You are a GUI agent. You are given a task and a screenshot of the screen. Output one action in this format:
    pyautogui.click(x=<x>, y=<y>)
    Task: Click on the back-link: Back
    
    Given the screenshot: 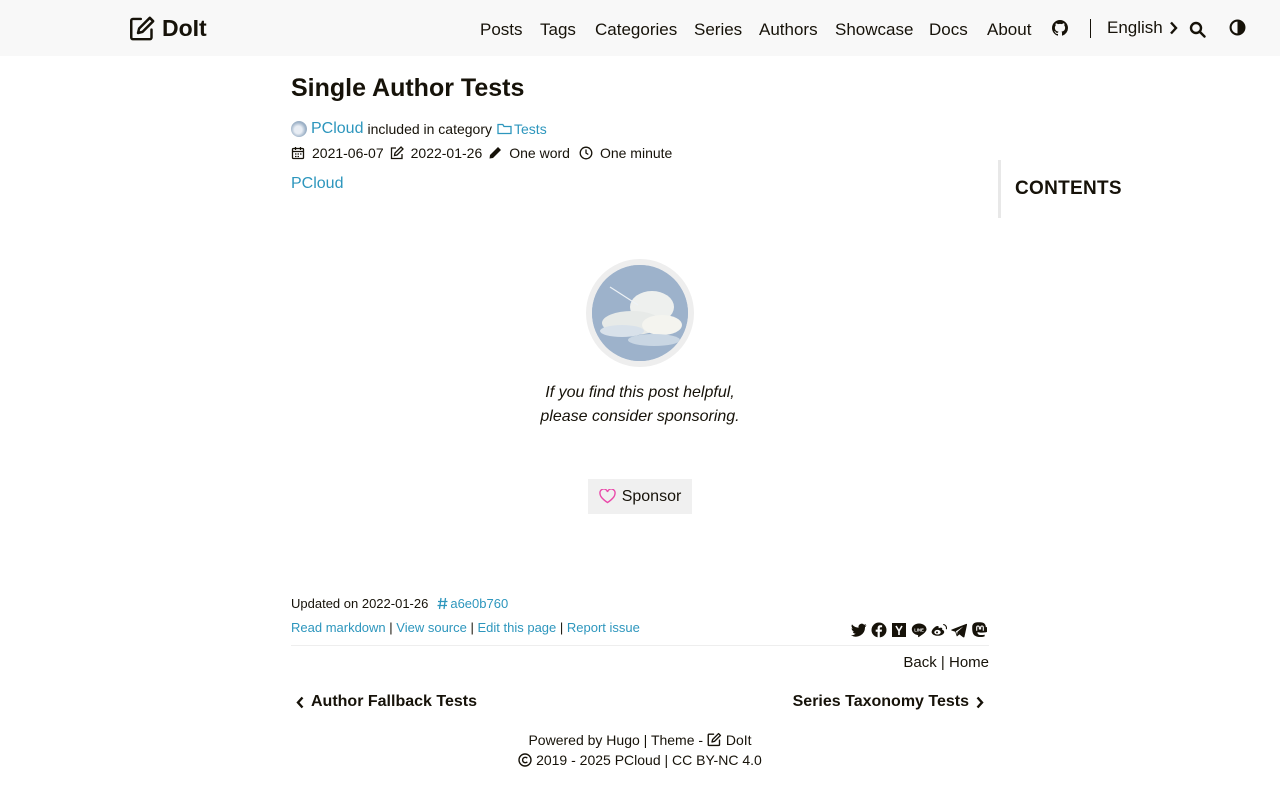 What is the action you would take?
    pyautogui.click(x=919, y=662)
    